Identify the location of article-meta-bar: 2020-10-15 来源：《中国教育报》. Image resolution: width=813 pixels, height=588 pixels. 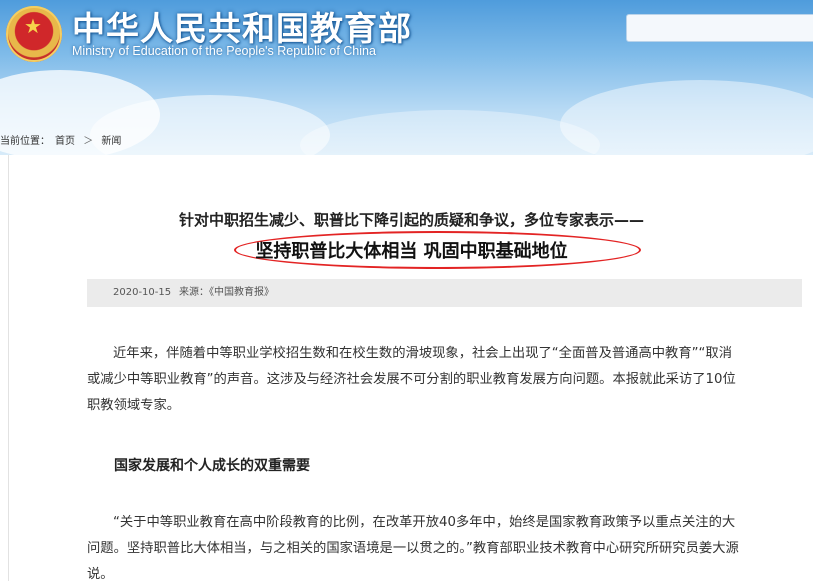
(444, 293).